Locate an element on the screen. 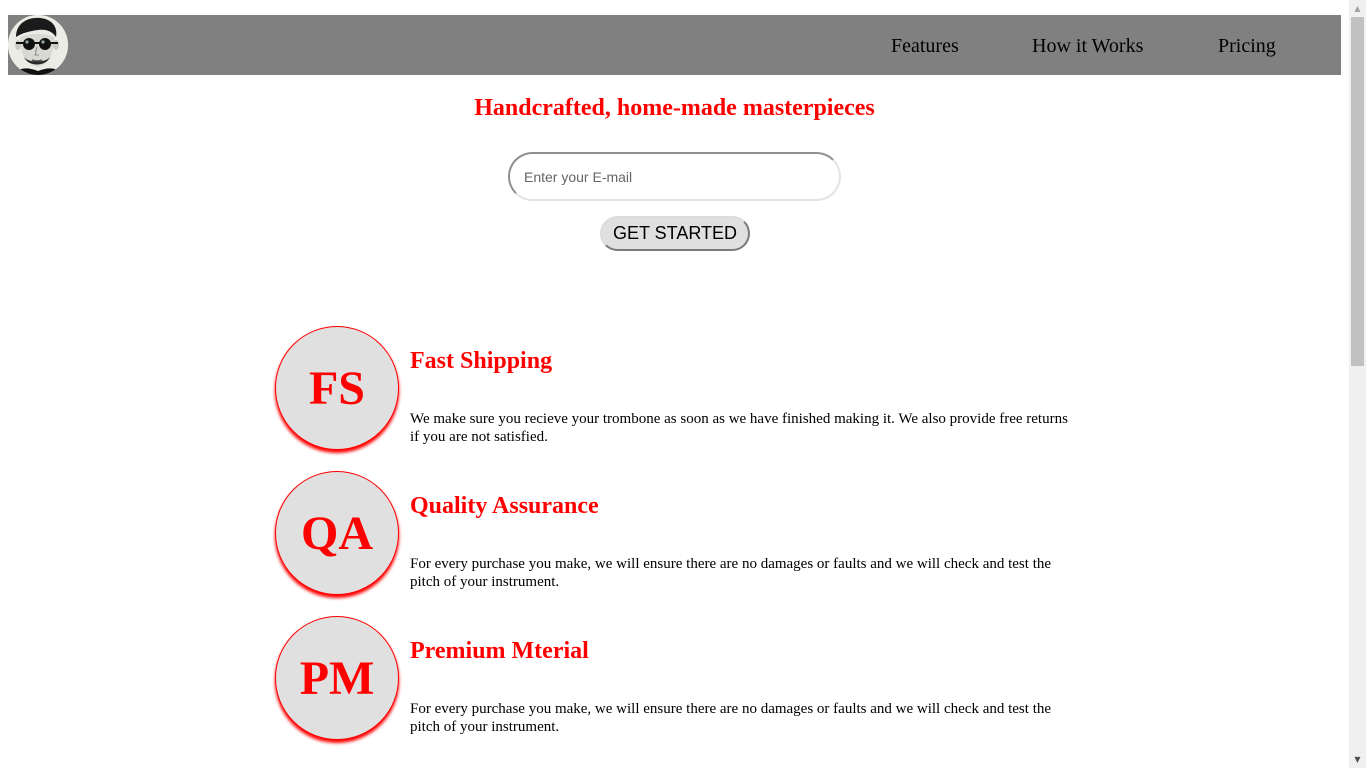 This screenshot has height=768, width=1366. header-bar: Features How it Works Pricing is located at coordinates (674, 45).